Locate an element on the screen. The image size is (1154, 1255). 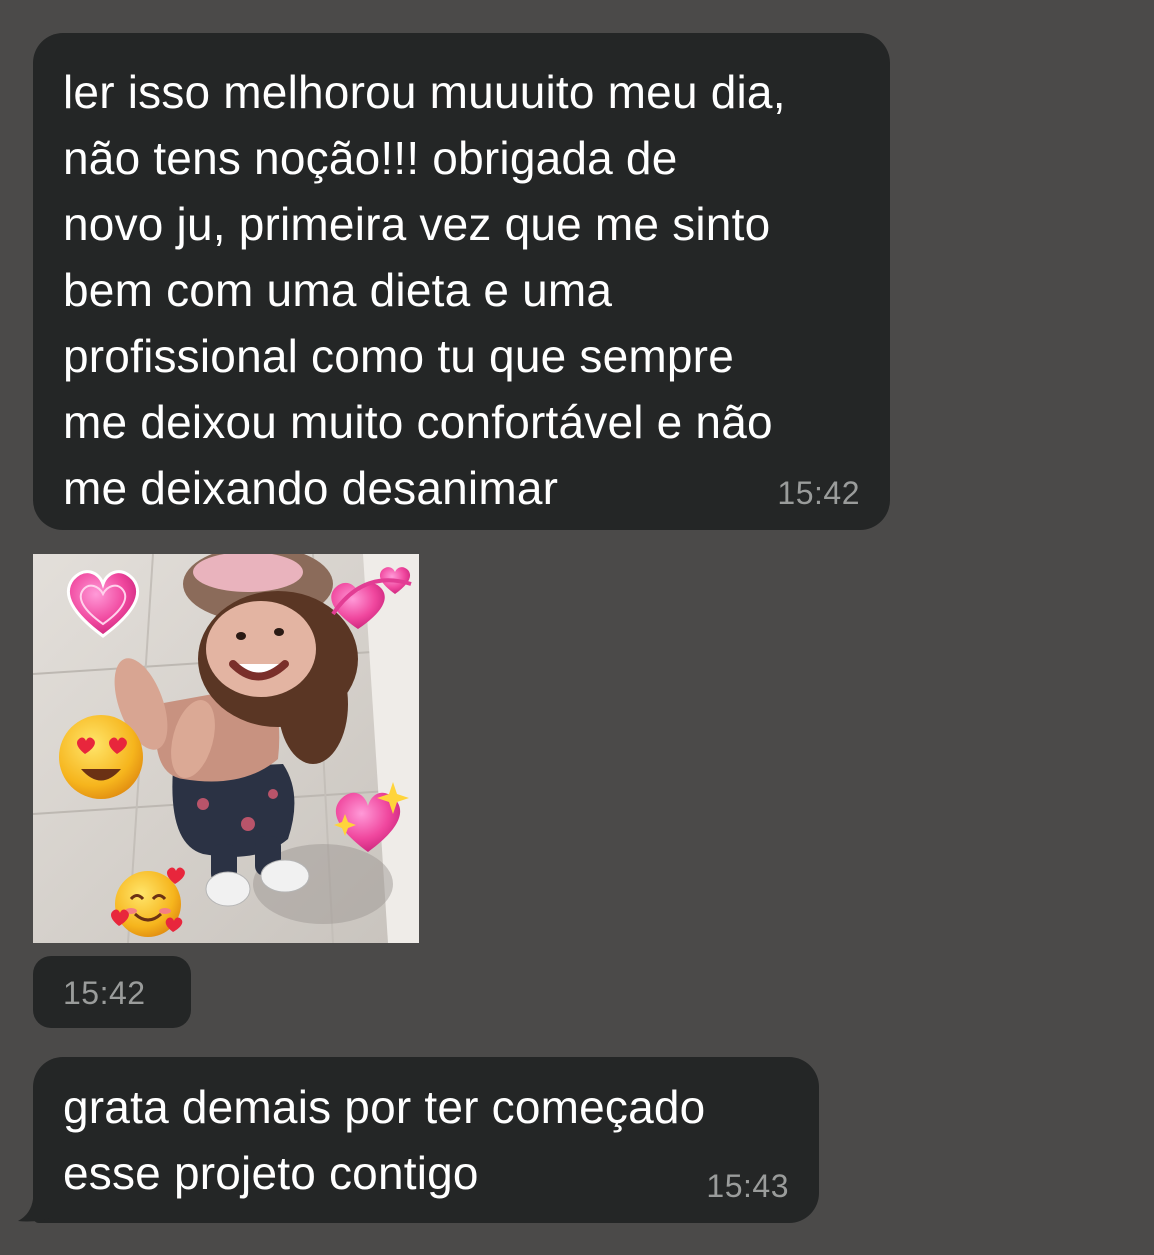
photo-timestamp-chip: 15:42 is located at coordinates (112, 992).